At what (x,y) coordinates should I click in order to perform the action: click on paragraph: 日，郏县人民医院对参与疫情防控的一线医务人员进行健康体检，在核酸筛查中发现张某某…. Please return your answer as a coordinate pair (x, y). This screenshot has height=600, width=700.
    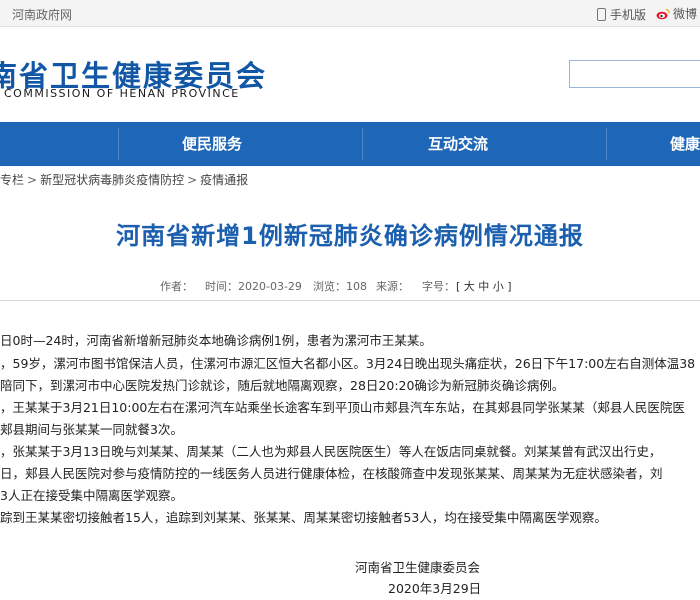
    Looking at the image, I should click on (331, 473).